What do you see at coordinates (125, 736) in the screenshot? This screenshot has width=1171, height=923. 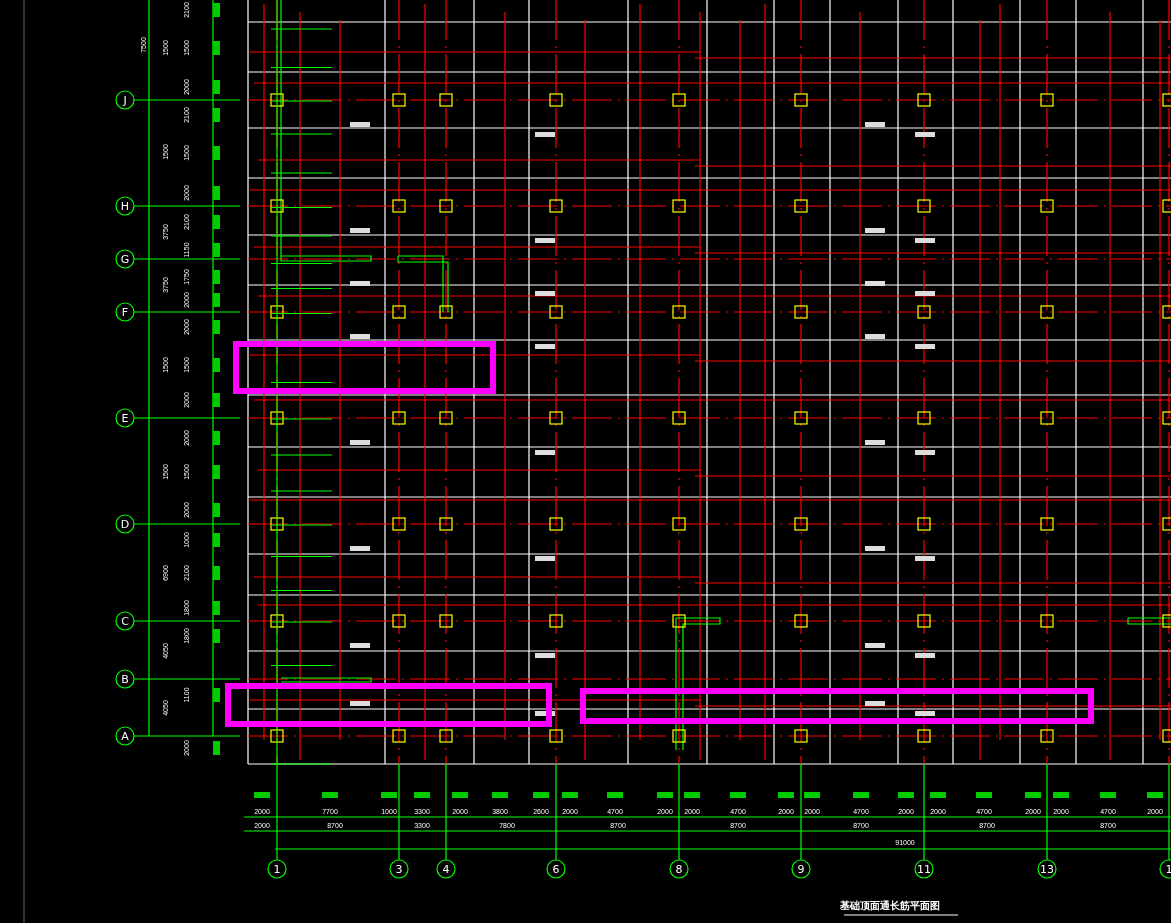 I see `axis-label: A` at bounding box center [125, 736].